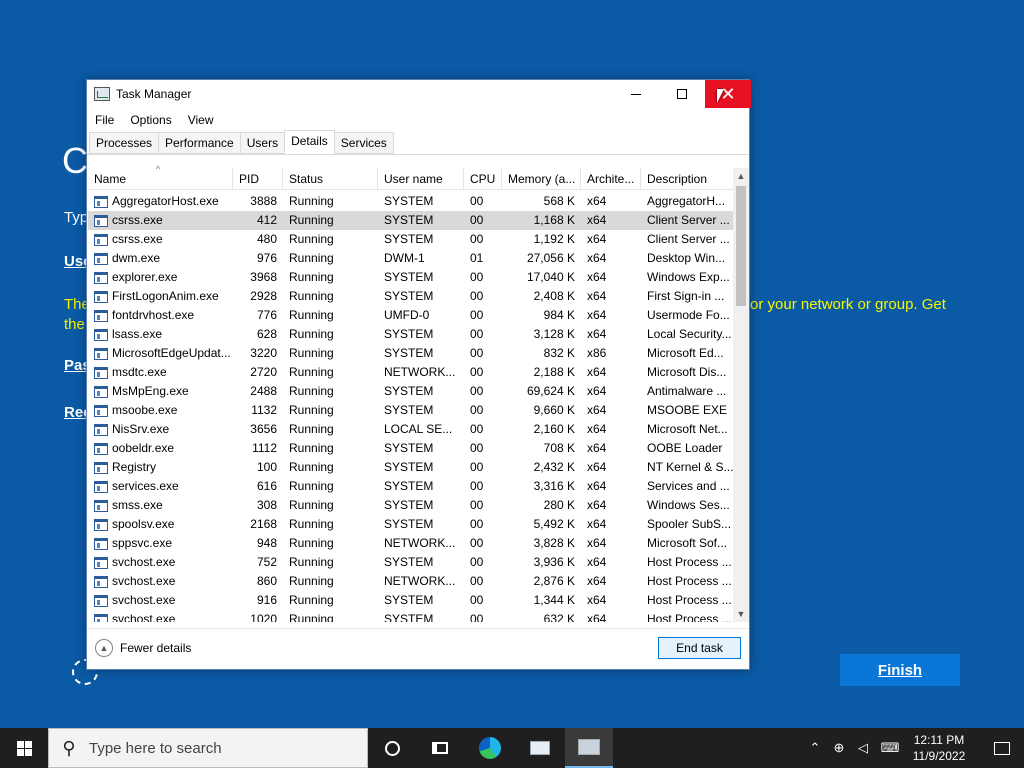 This screenshot has width=1024, height=768. Describe the element at coordinates (687, 178) in the screenshot. I see `column-header-description: Description` at that location.